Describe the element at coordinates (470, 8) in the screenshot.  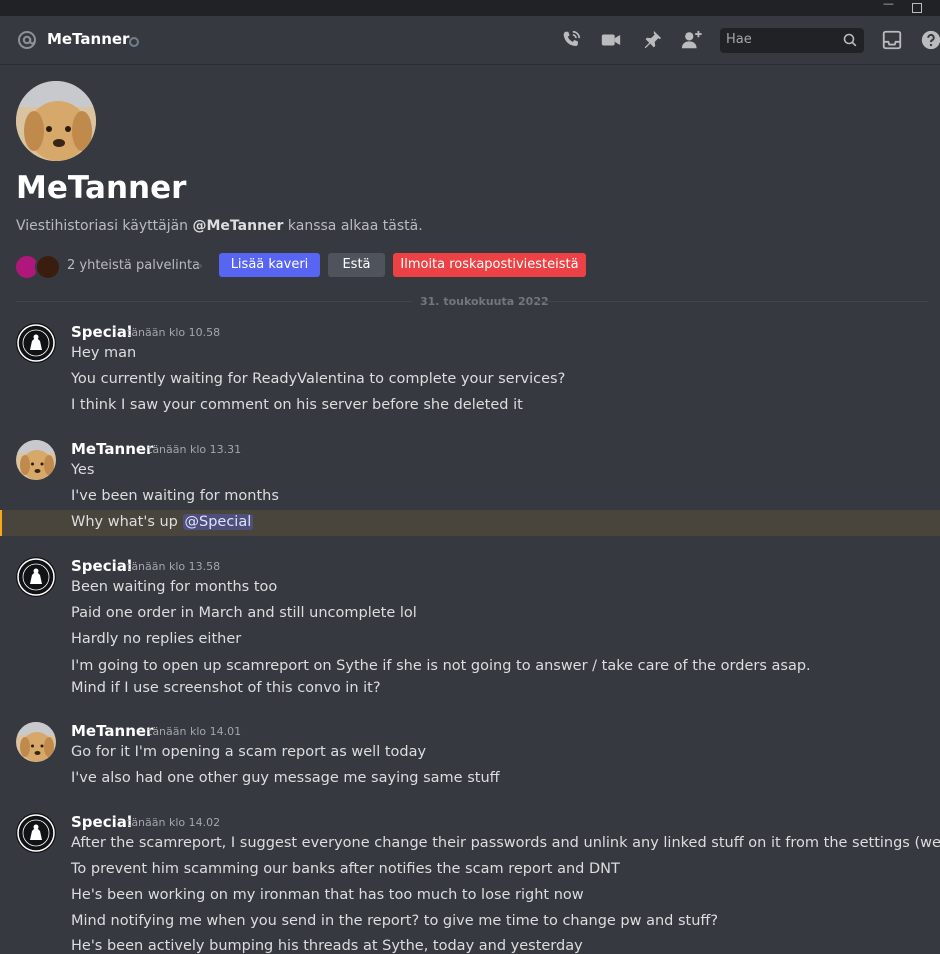
I see `window-titlebar: —` at that location.